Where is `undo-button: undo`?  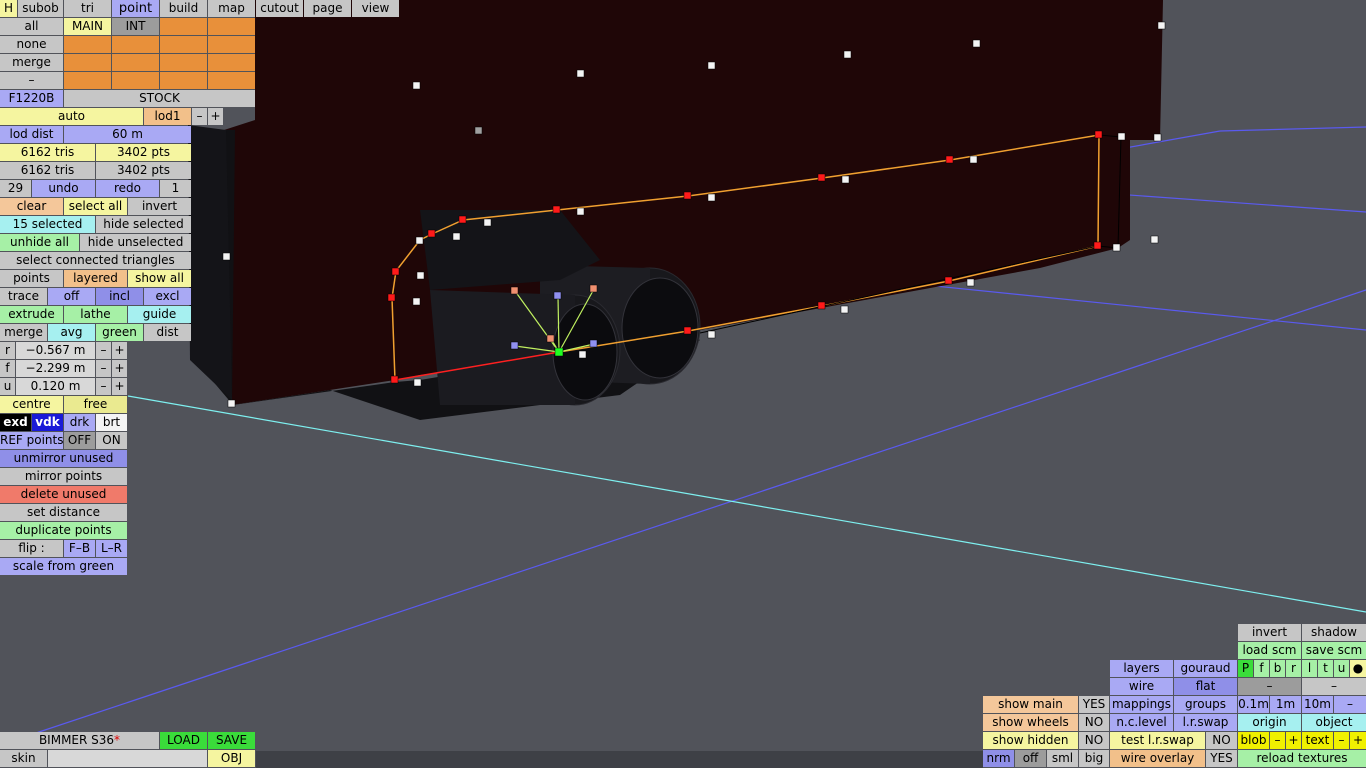 undo-button: undo is located at coordinates (63, 188).